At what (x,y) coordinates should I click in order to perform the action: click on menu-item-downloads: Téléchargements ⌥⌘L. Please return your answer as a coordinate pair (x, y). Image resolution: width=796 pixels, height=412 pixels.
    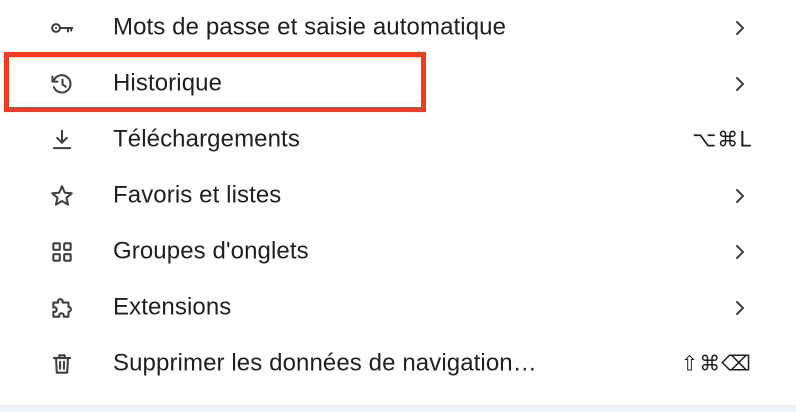
    Looking at the image, I should click on (398, 140).